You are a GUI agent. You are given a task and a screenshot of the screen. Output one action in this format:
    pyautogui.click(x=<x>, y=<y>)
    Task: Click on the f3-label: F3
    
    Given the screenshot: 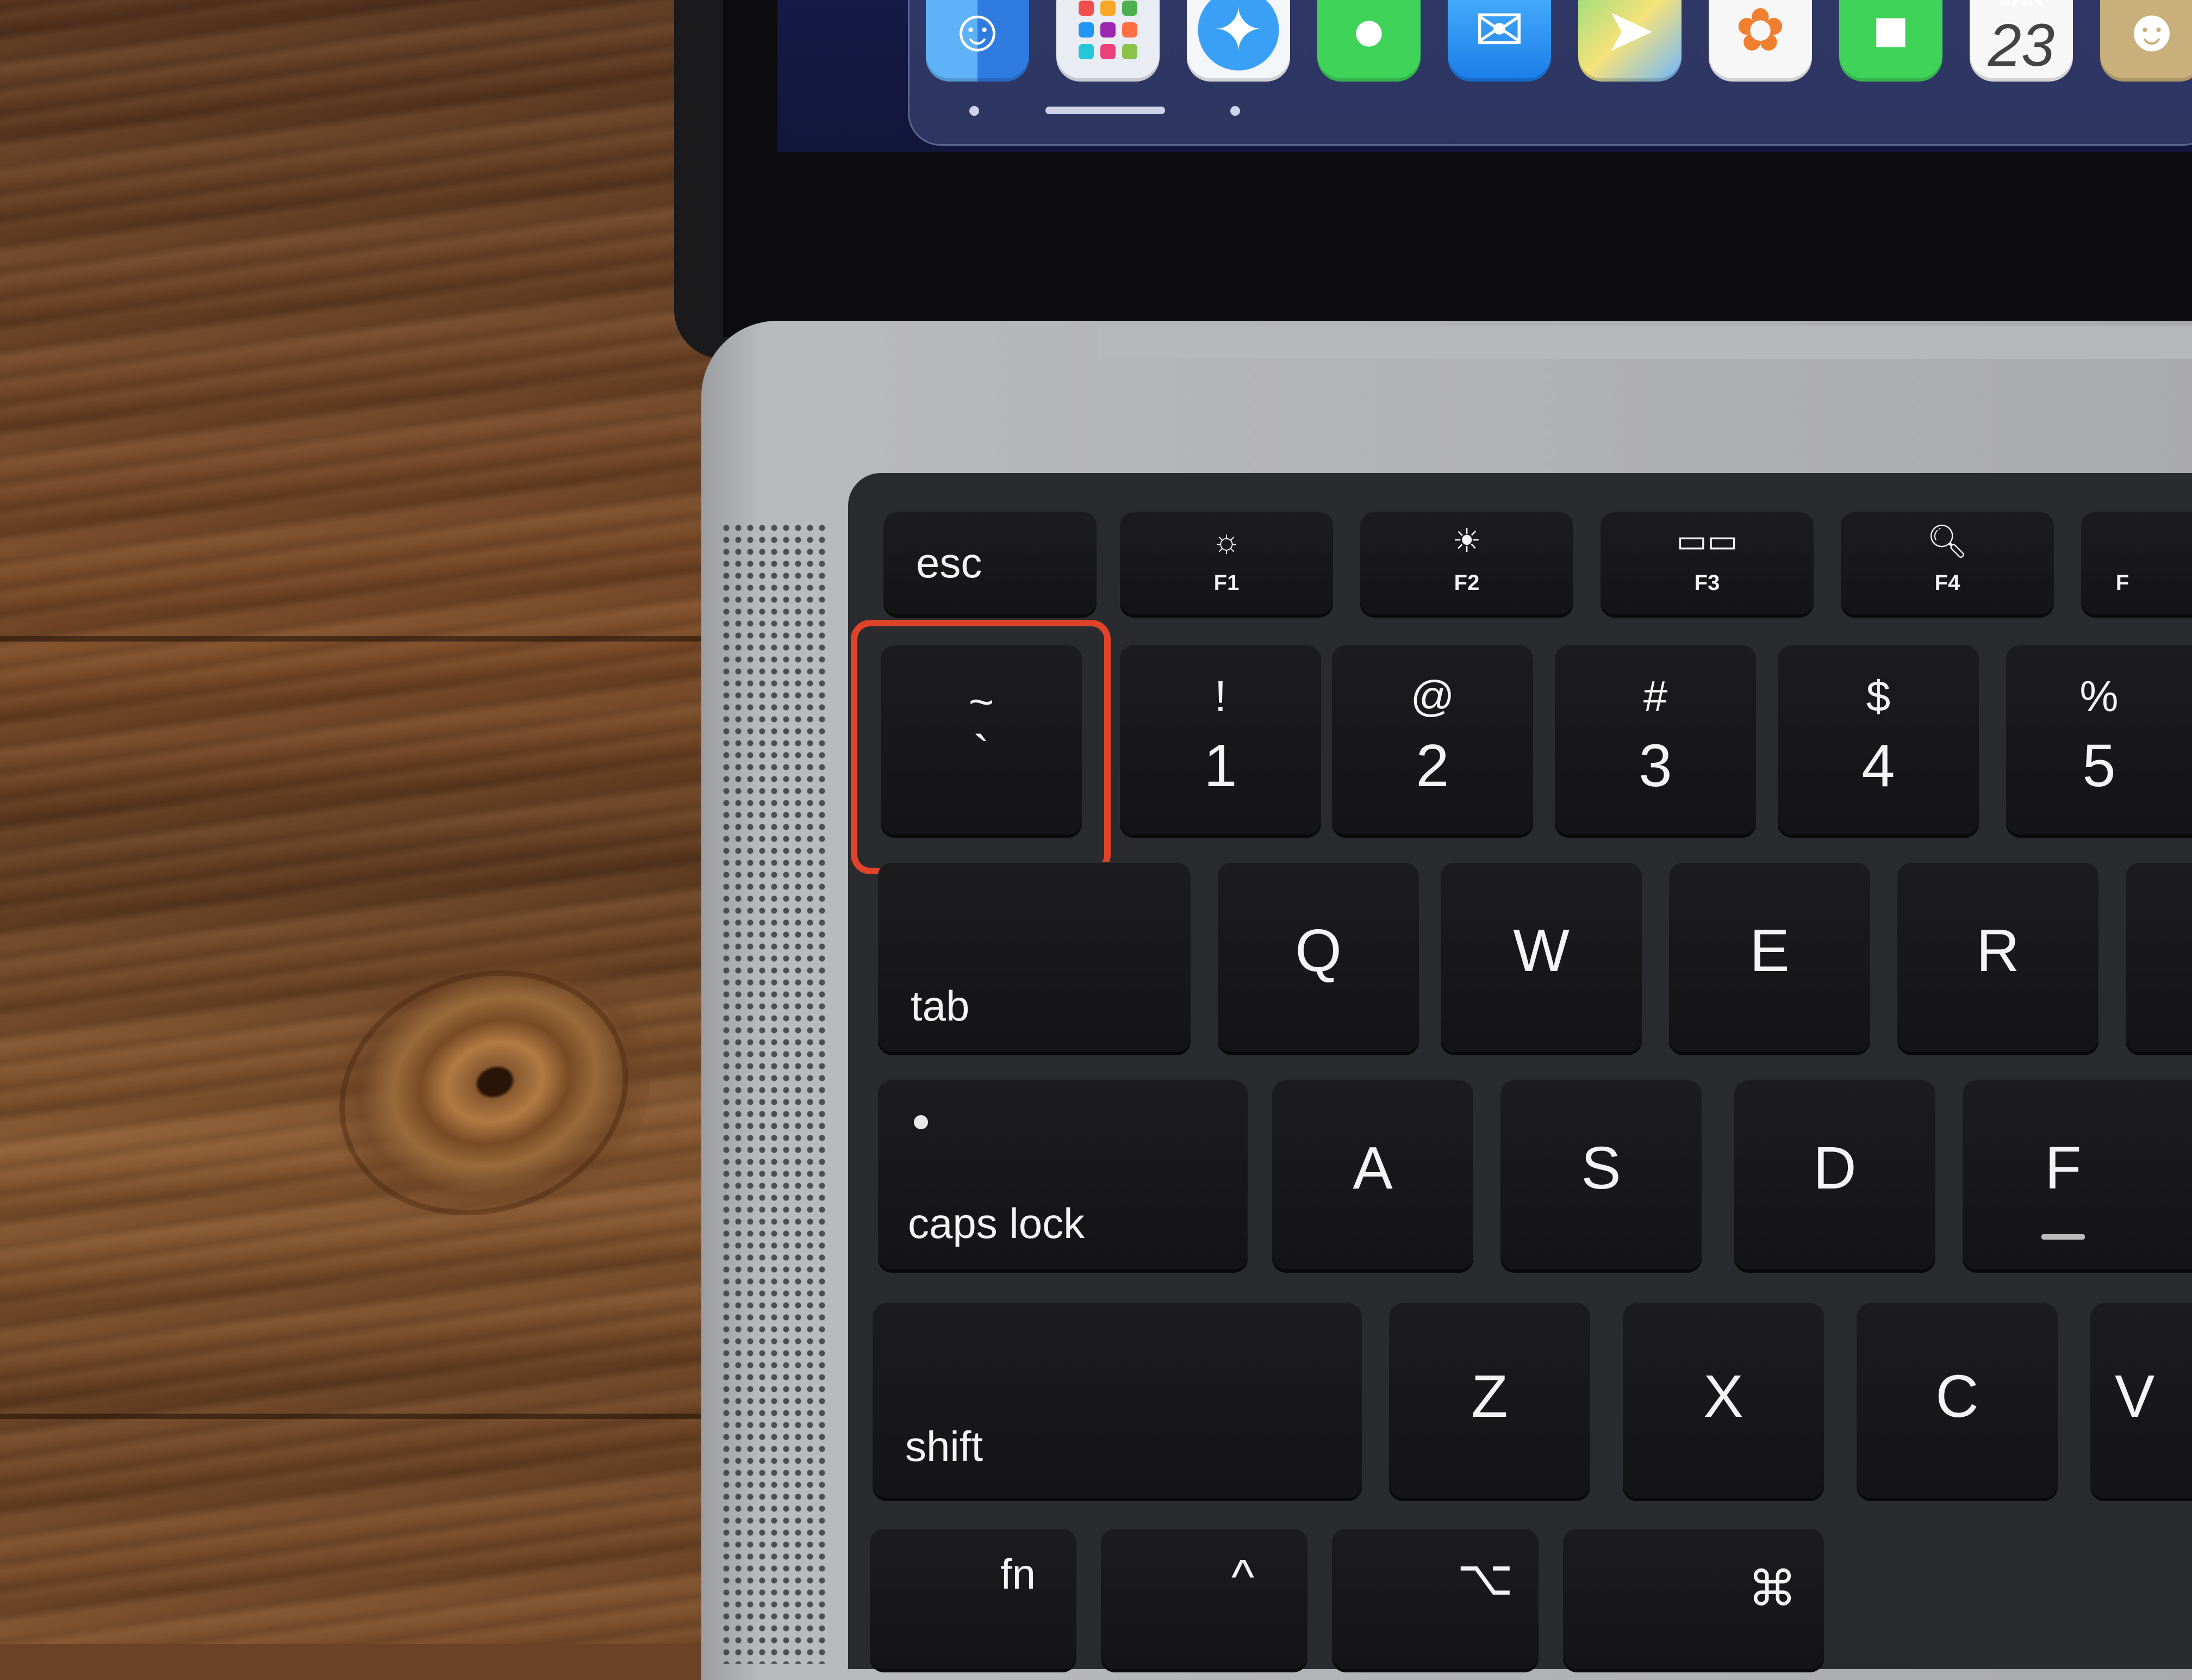 What is the action you would take?
    pyautogui.click(x=1707, y=583)
    